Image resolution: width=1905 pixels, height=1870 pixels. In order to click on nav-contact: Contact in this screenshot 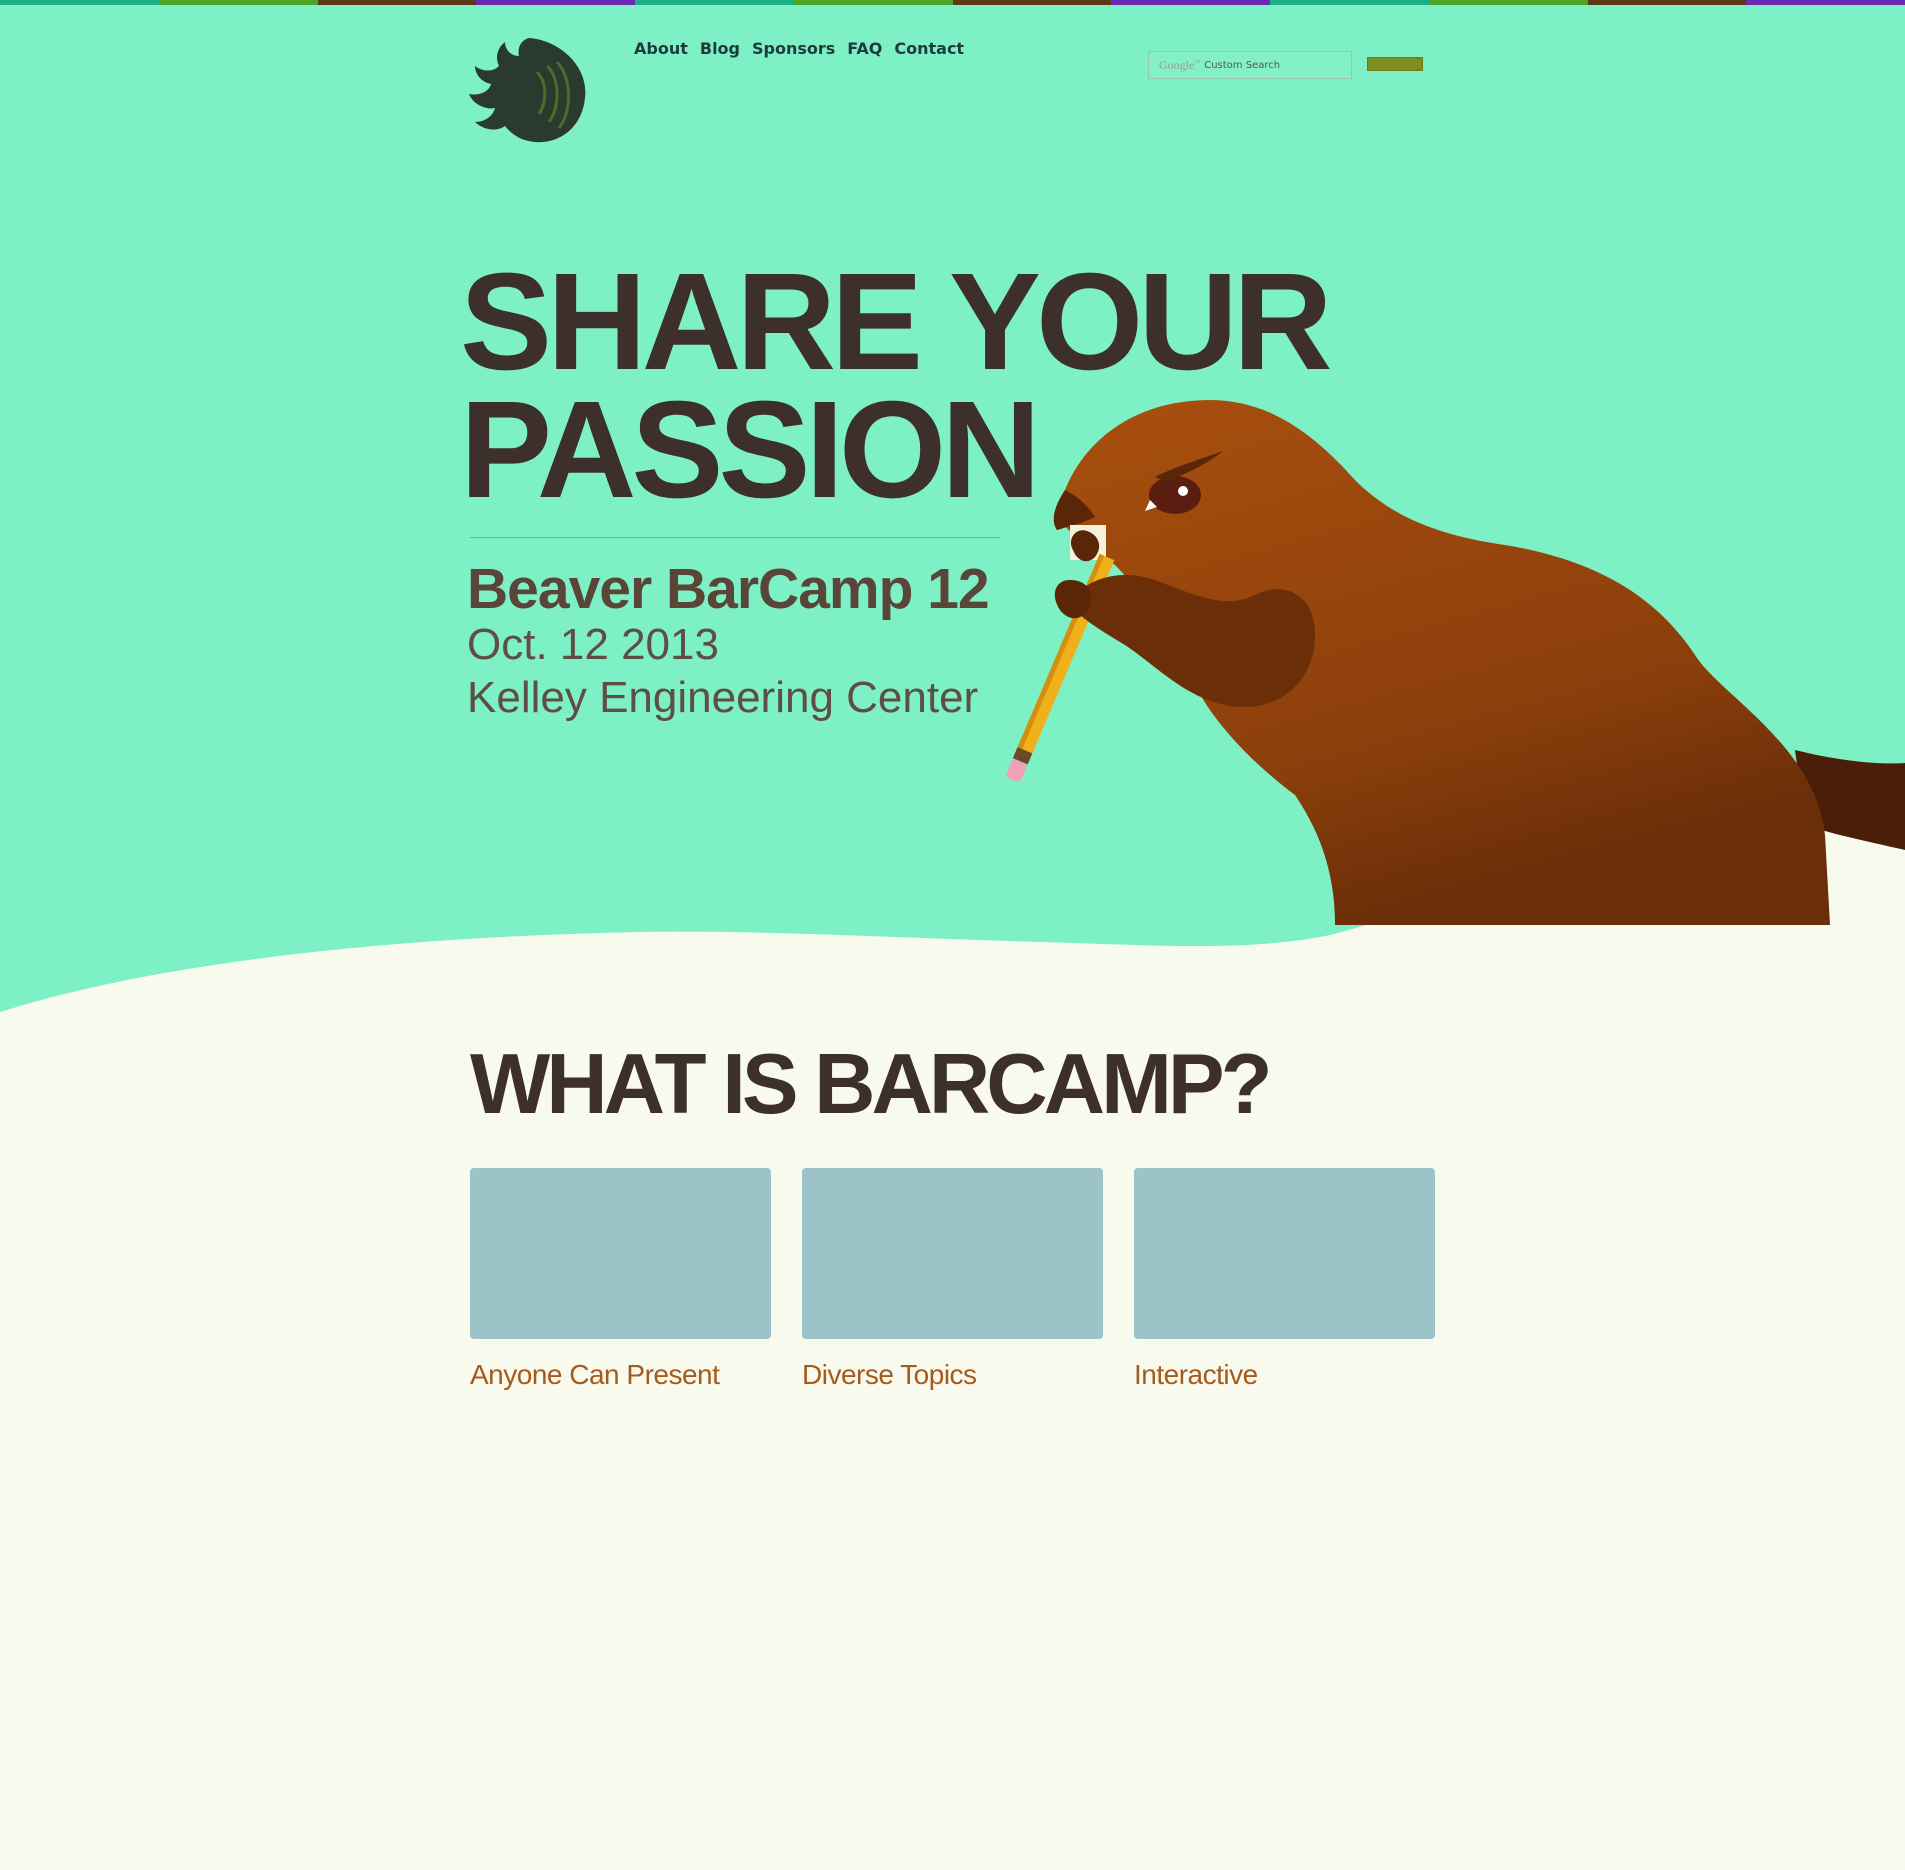, I will do `click(929, 48)`.